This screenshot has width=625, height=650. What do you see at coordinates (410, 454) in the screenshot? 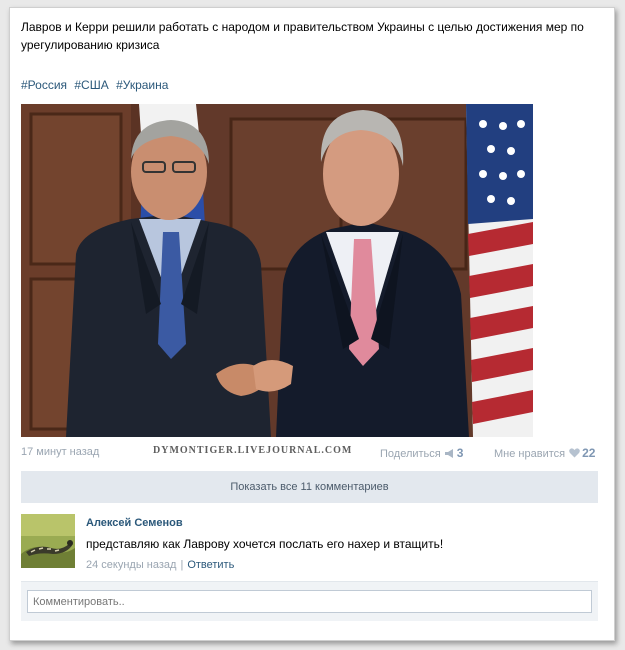
I see `share-label: Поделиться` at bounding box center [410, 454].